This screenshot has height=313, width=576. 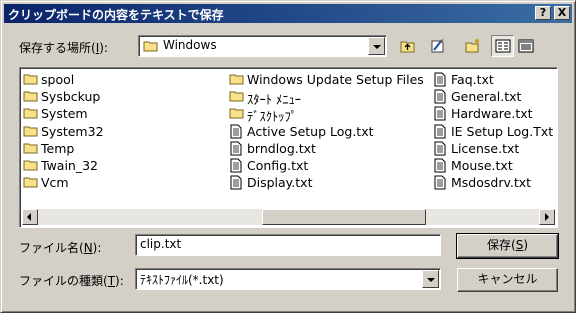 I want to click on file-name: System32, so click(x=72, y=131).